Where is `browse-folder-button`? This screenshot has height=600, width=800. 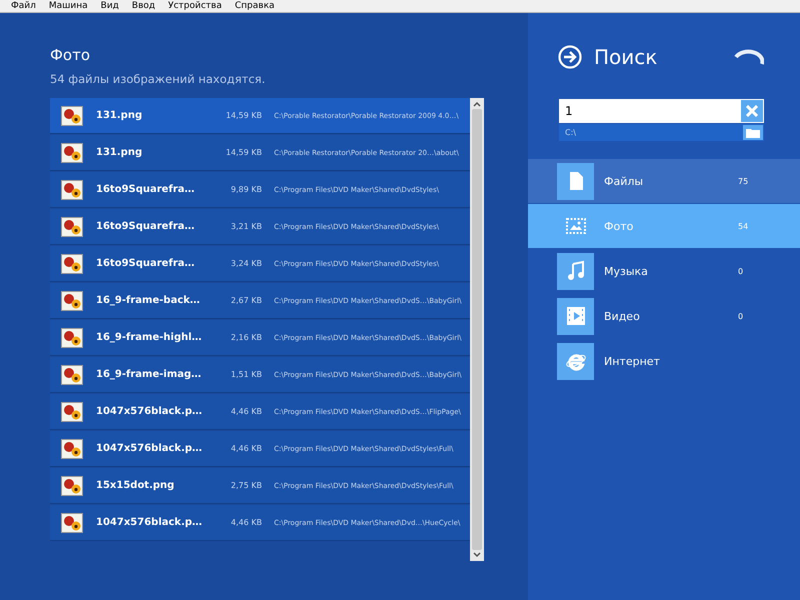 browse-folder-button is located at coordinates (753, 132).